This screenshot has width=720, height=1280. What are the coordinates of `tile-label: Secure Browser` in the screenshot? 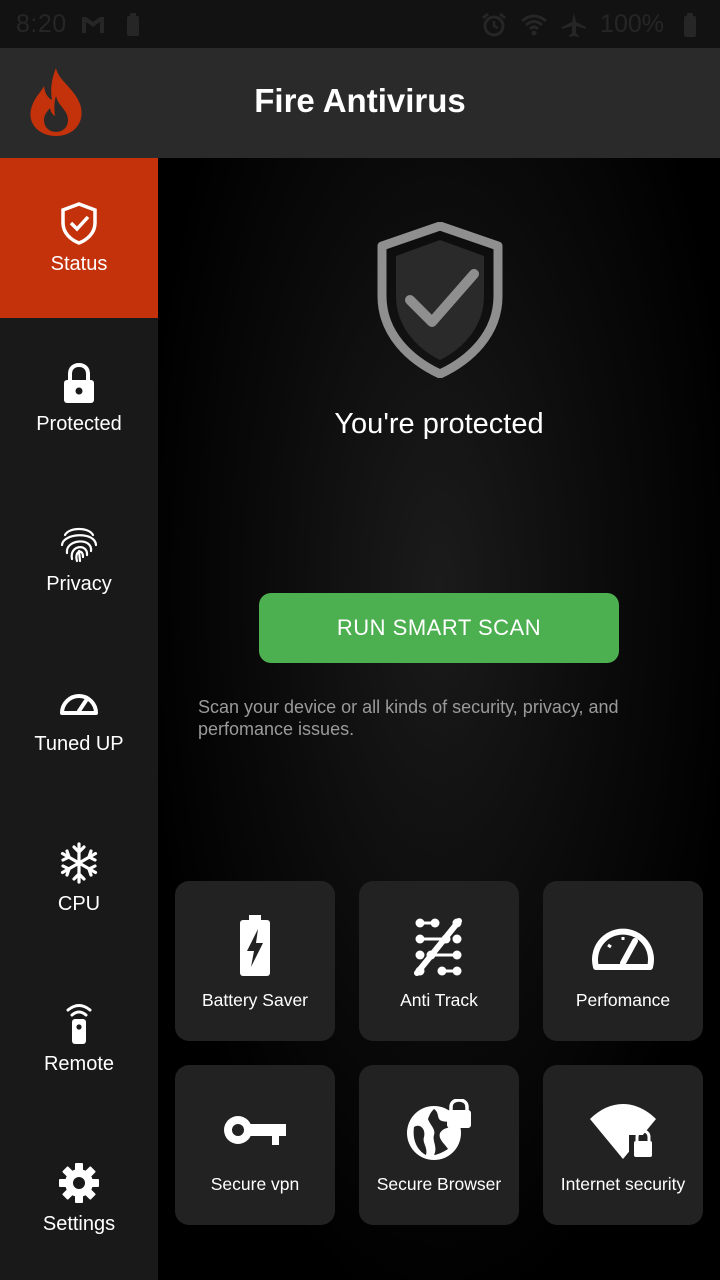 It's located at (439, 1184).